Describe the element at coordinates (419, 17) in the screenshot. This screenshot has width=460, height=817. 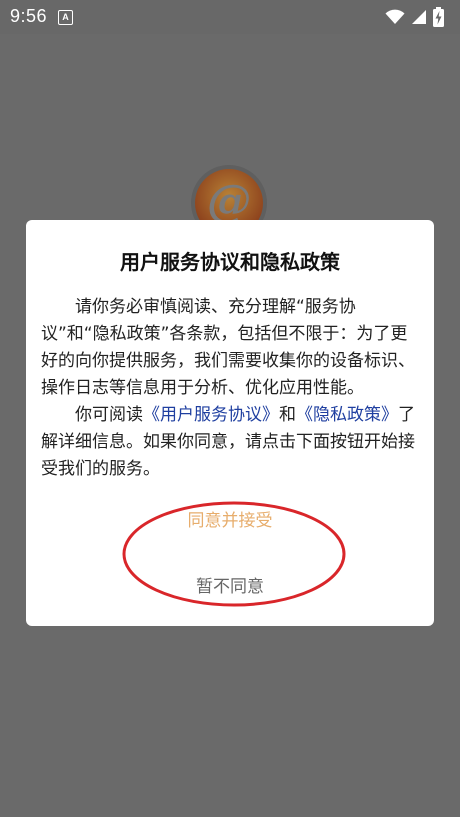
I see `cellular-icon` at that location.